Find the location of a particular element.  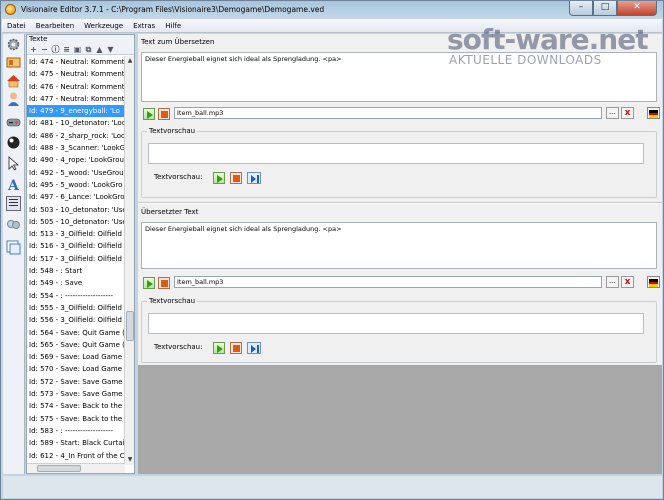

list-item: Id: 479 - 9_energyball: 'Lo is located at coordinates (76, 111).